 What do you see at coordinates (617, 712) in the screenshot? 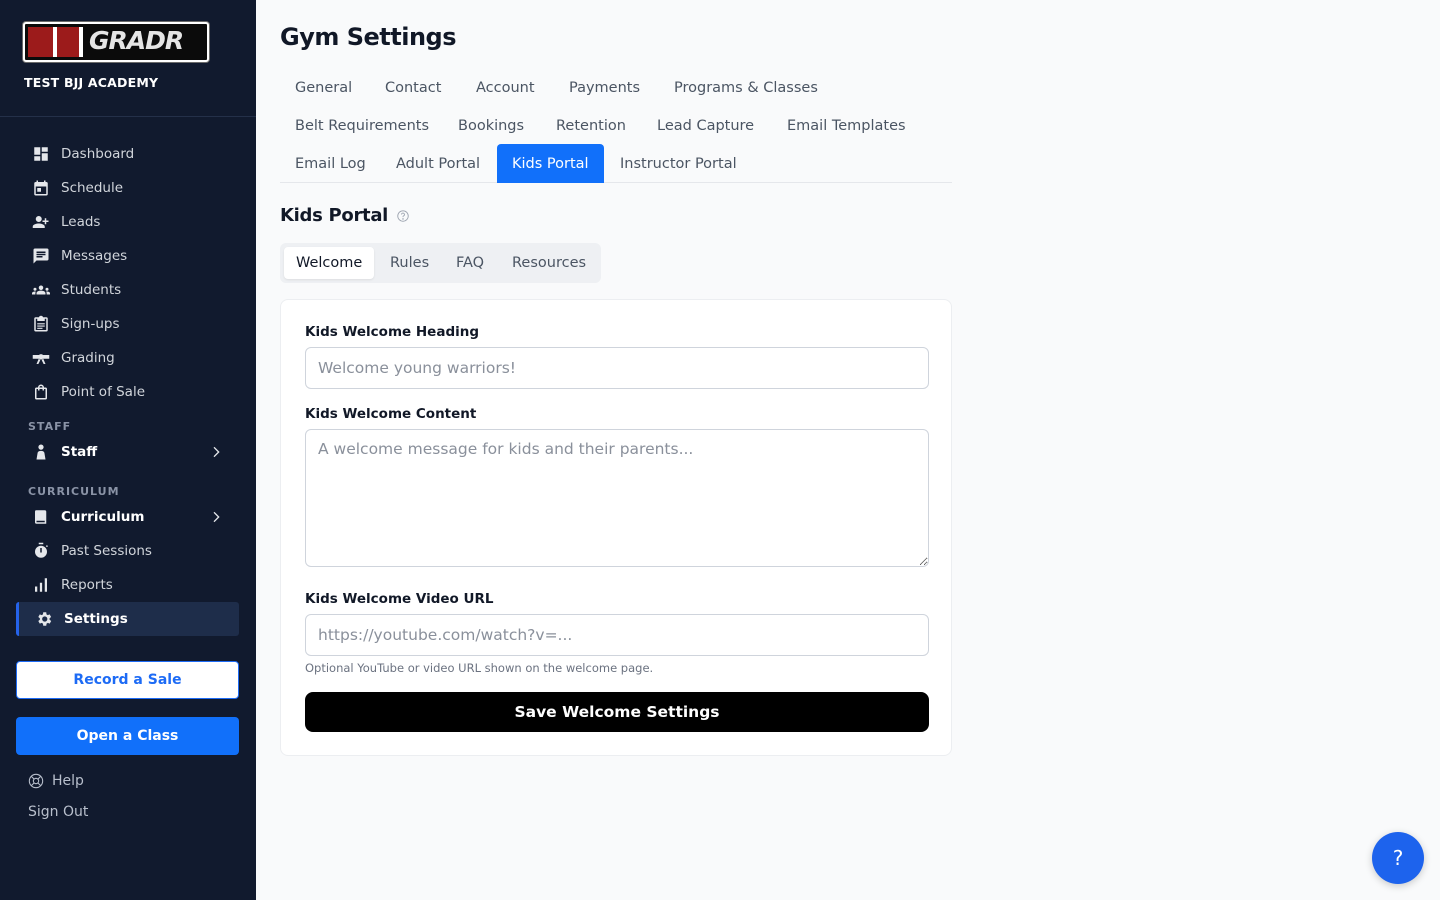
I see `save-welcome-settings-button: Save Welcome Settings` at bounding box center [617, 712].